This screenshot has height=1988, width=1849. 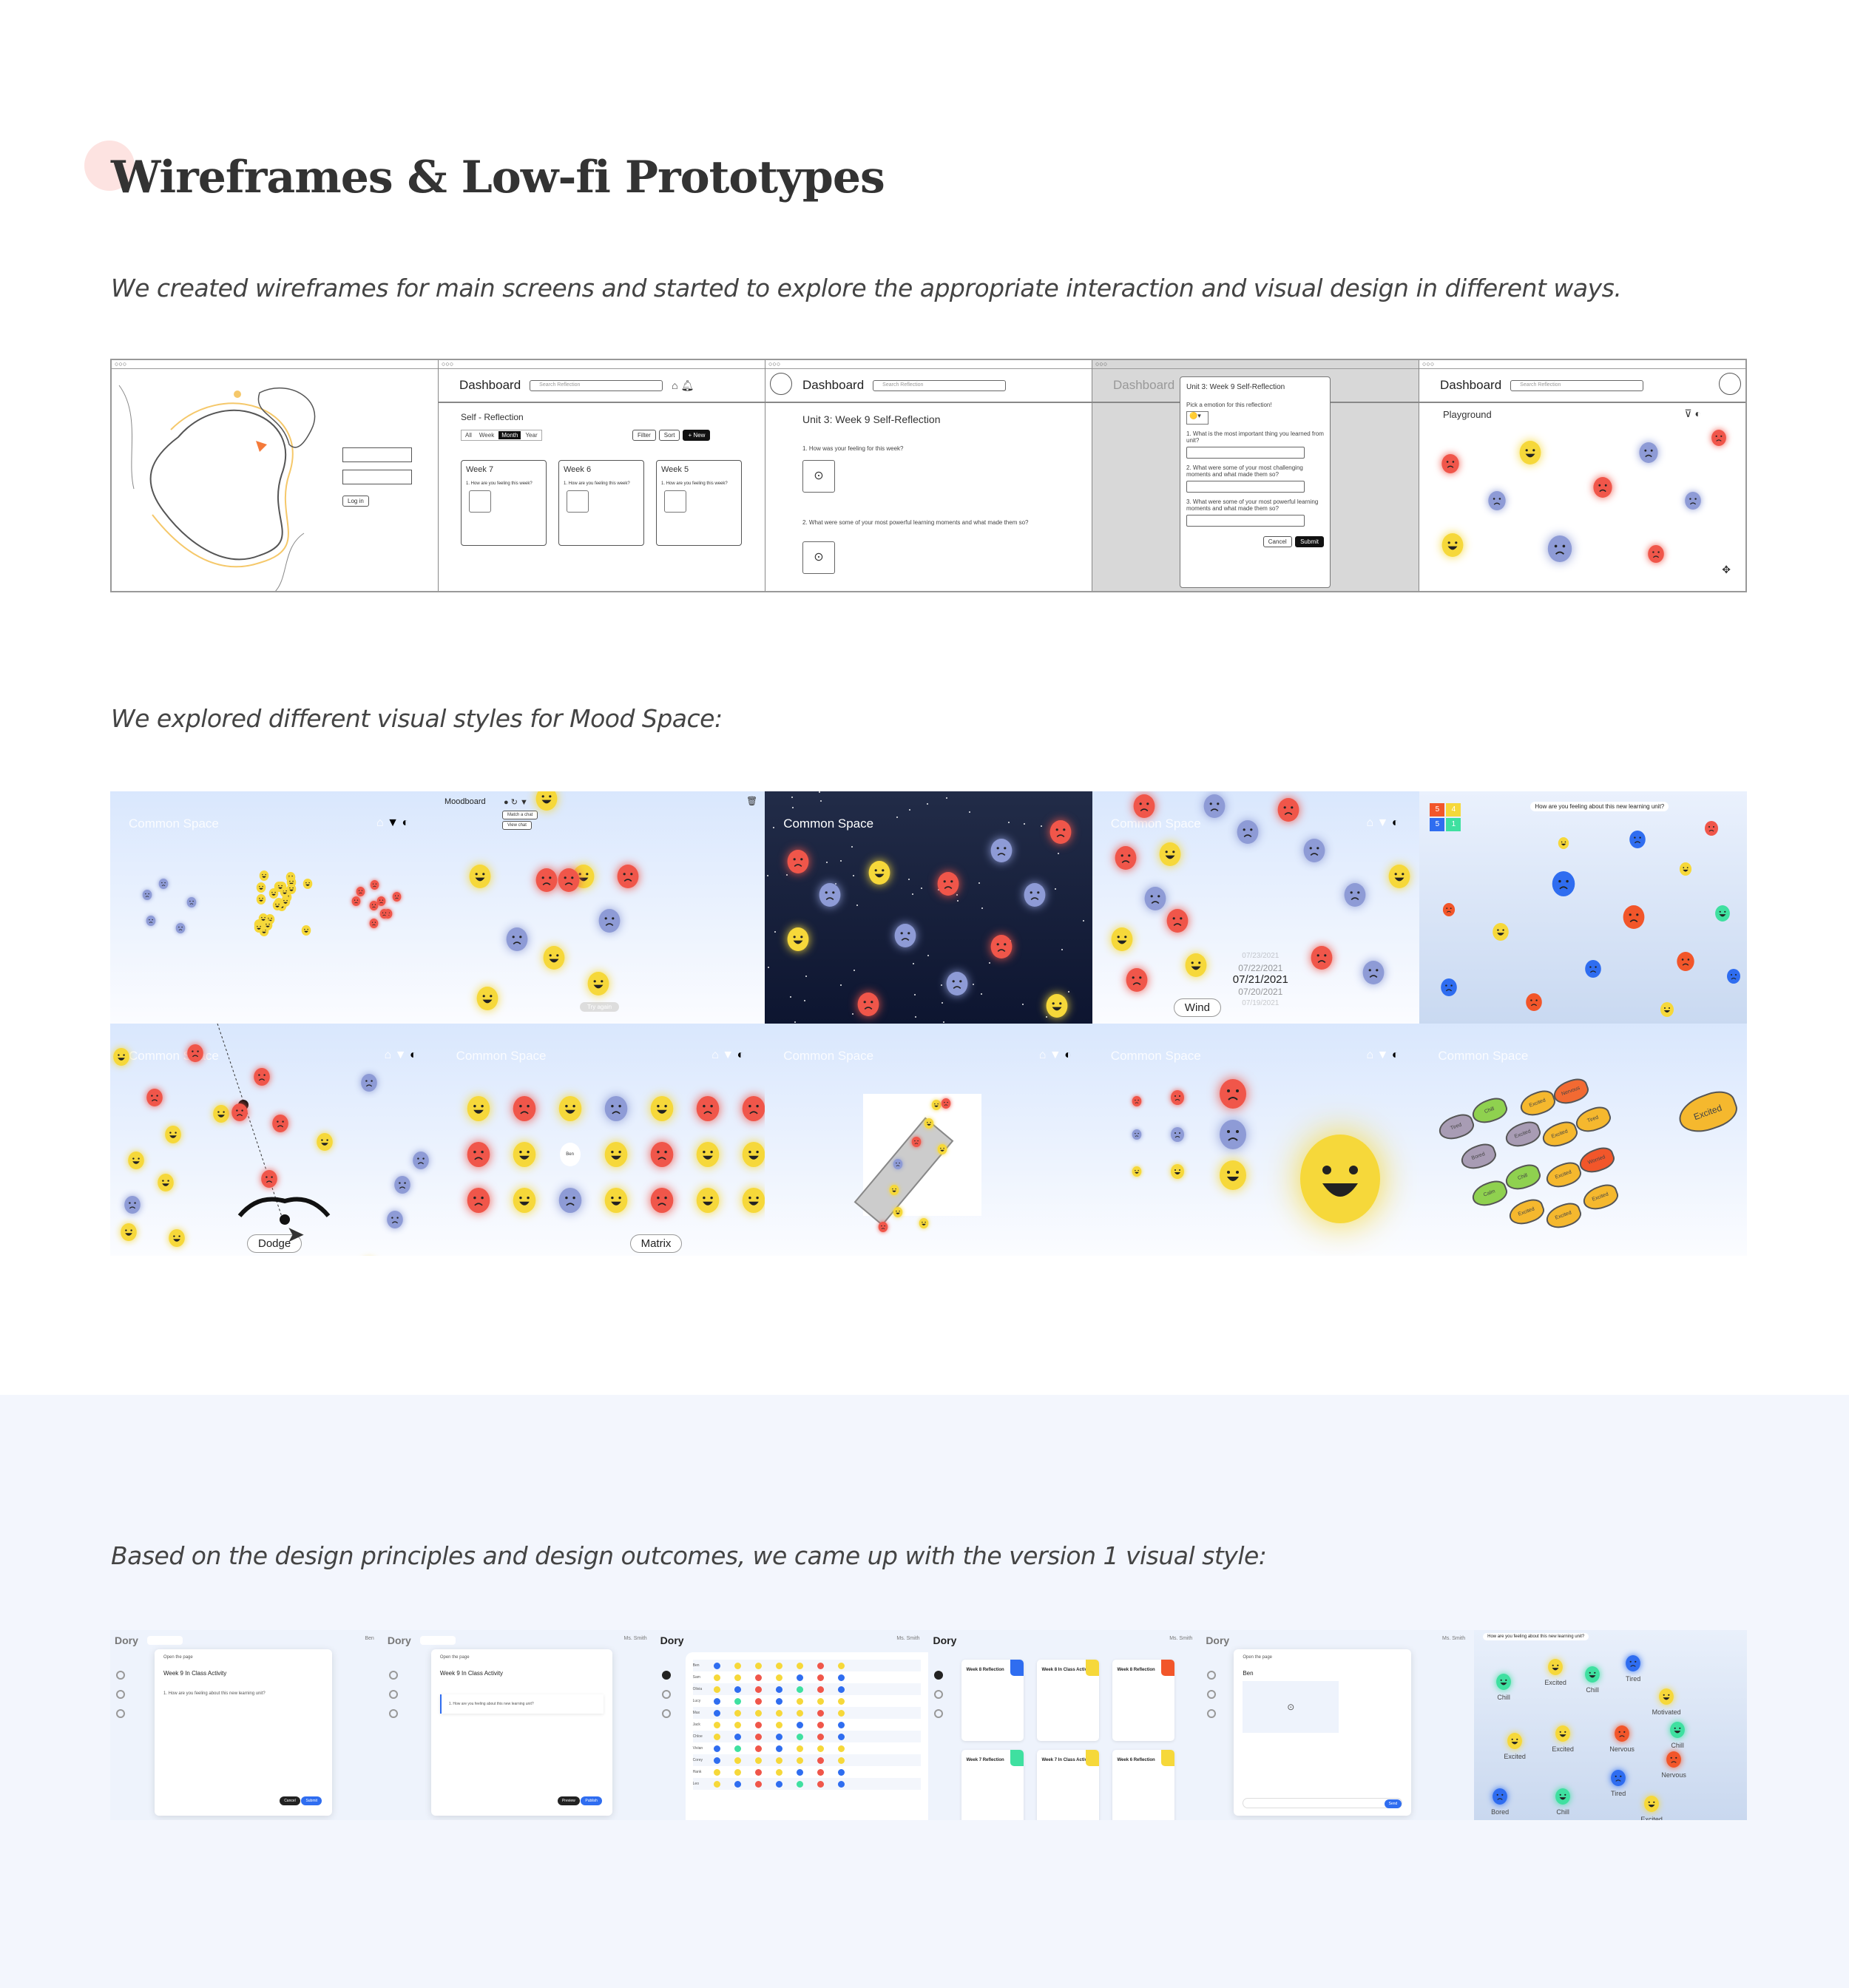 What do you see at coordinates (570, 1154) in the screenshot?
I see `user-face-ben: Ben` at bounding box center [570, 1154].